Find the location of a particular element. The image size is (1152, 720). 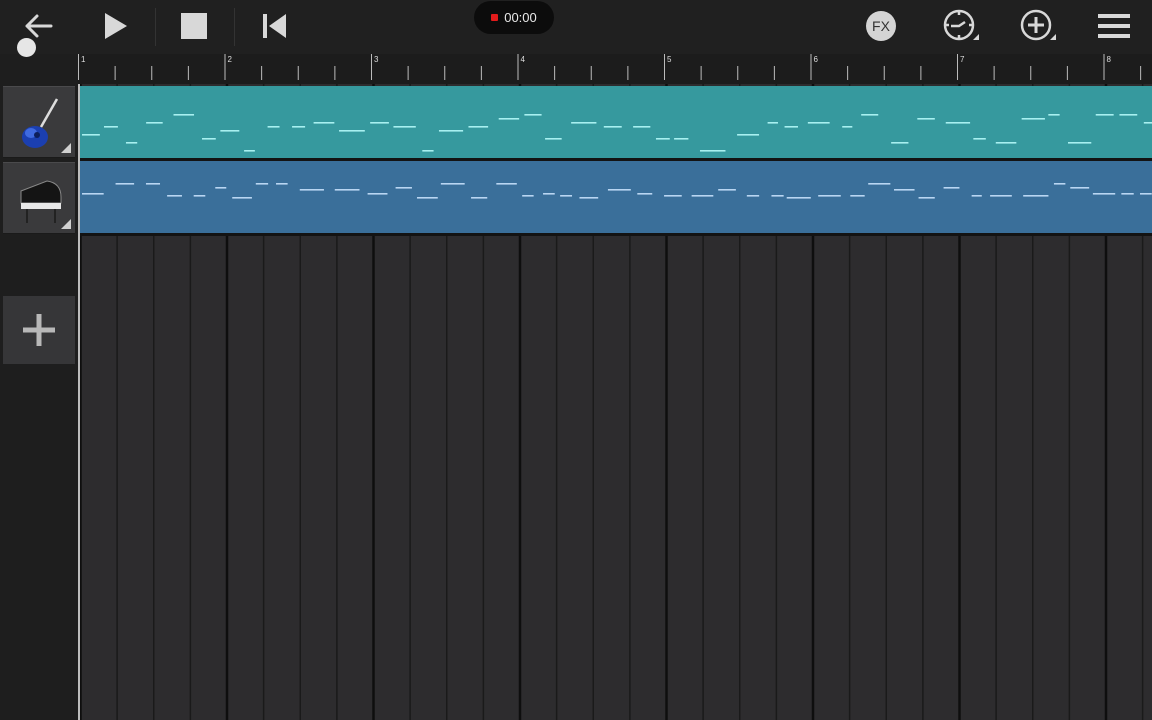

ruler-bar-number: 3 is located at coordinates (376, 59).